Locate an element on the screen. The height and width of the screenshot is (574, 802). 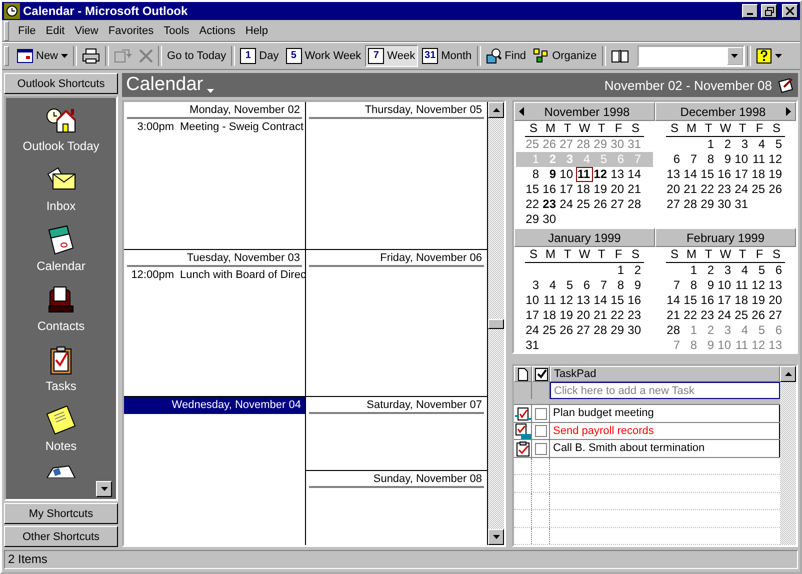
shortcut-label: Notes is located at coordinates (61, 446).